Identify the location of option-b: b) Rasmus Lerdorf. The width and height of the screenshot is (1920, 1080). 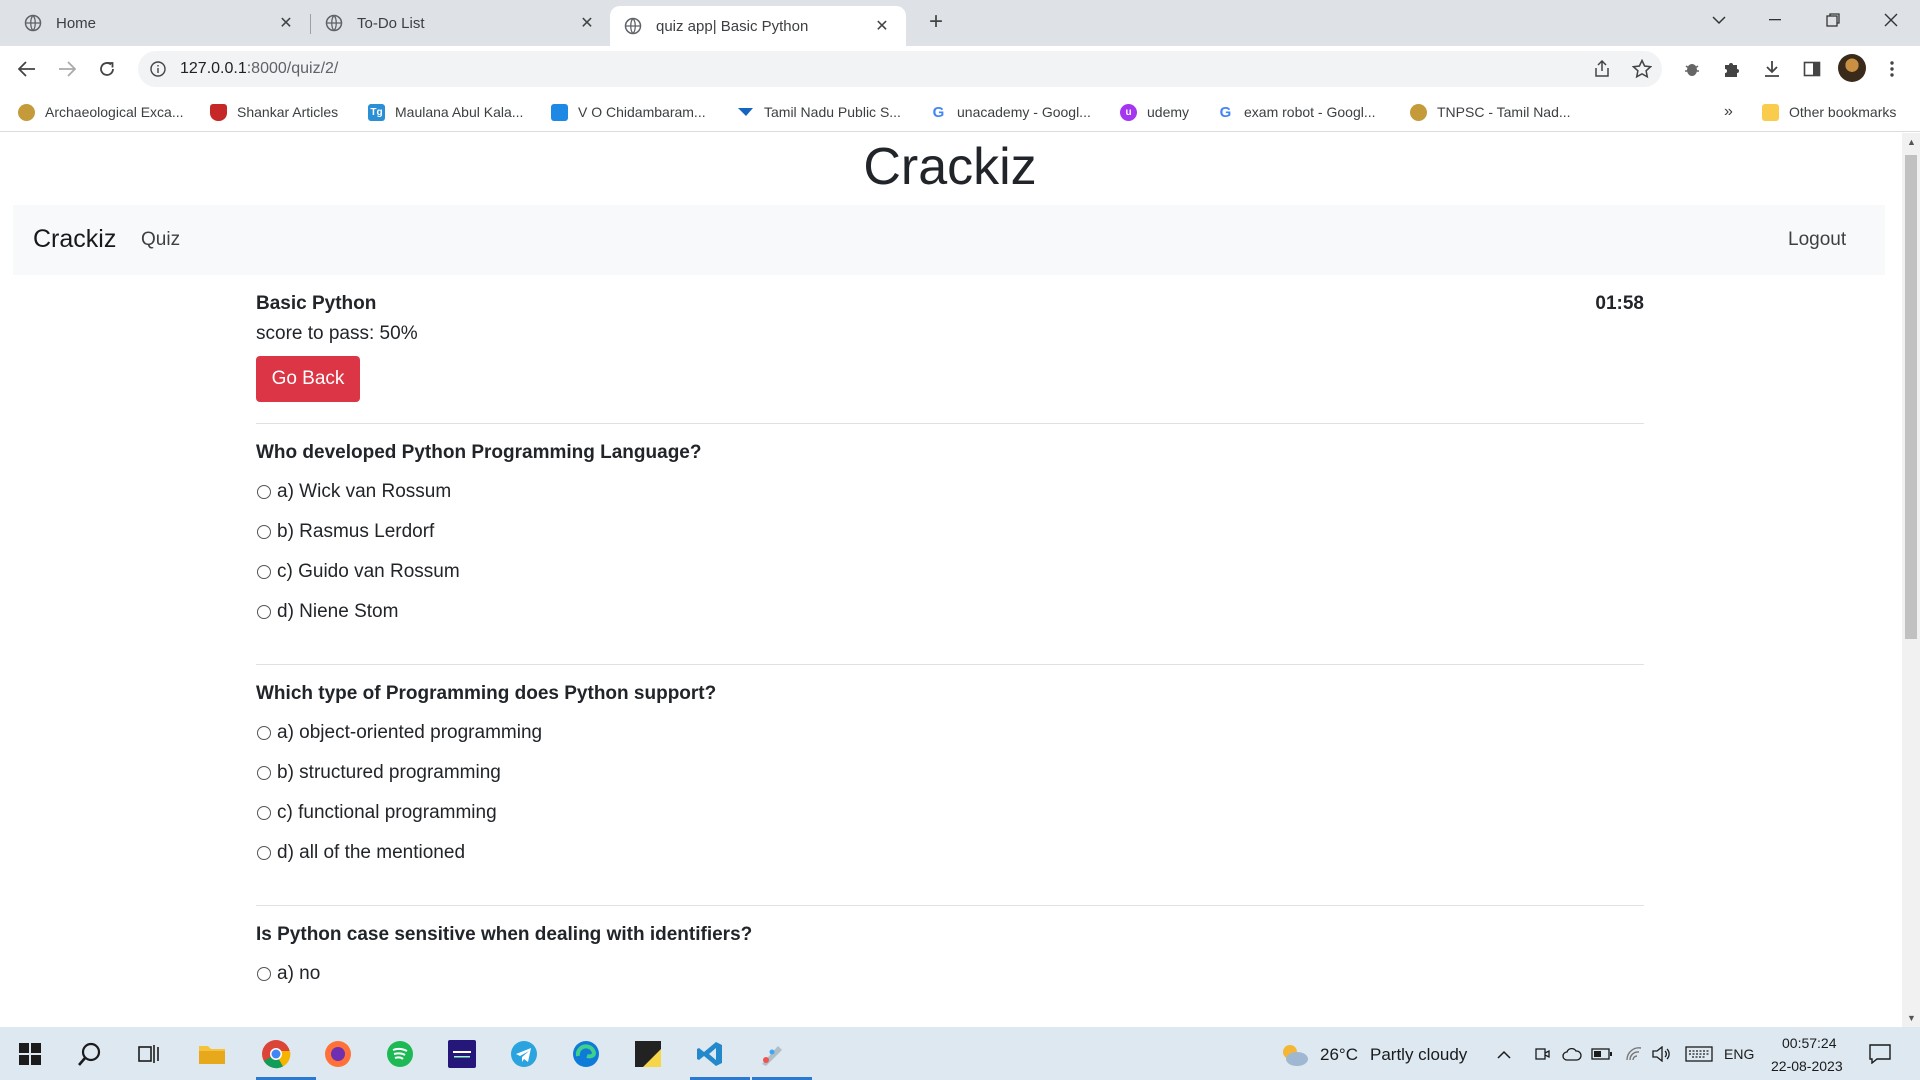
(950, 541).